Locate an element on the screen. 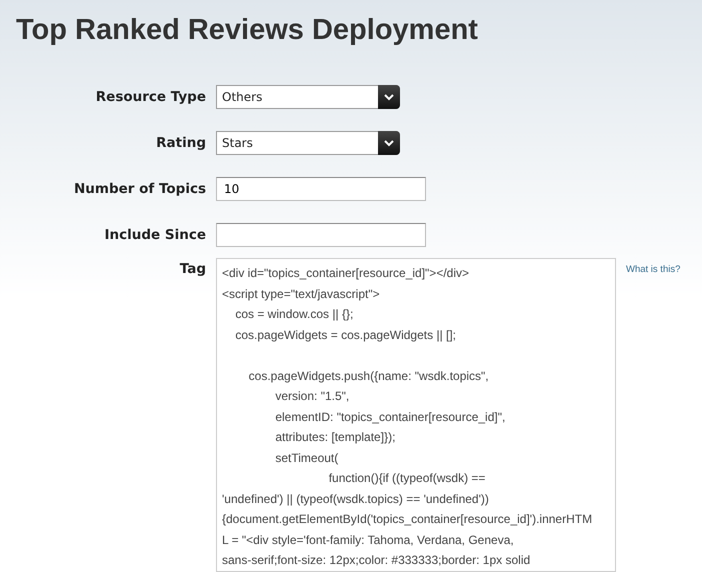 This screenshot has width=702, height=572. text-field is located at coordinates (321, 235).